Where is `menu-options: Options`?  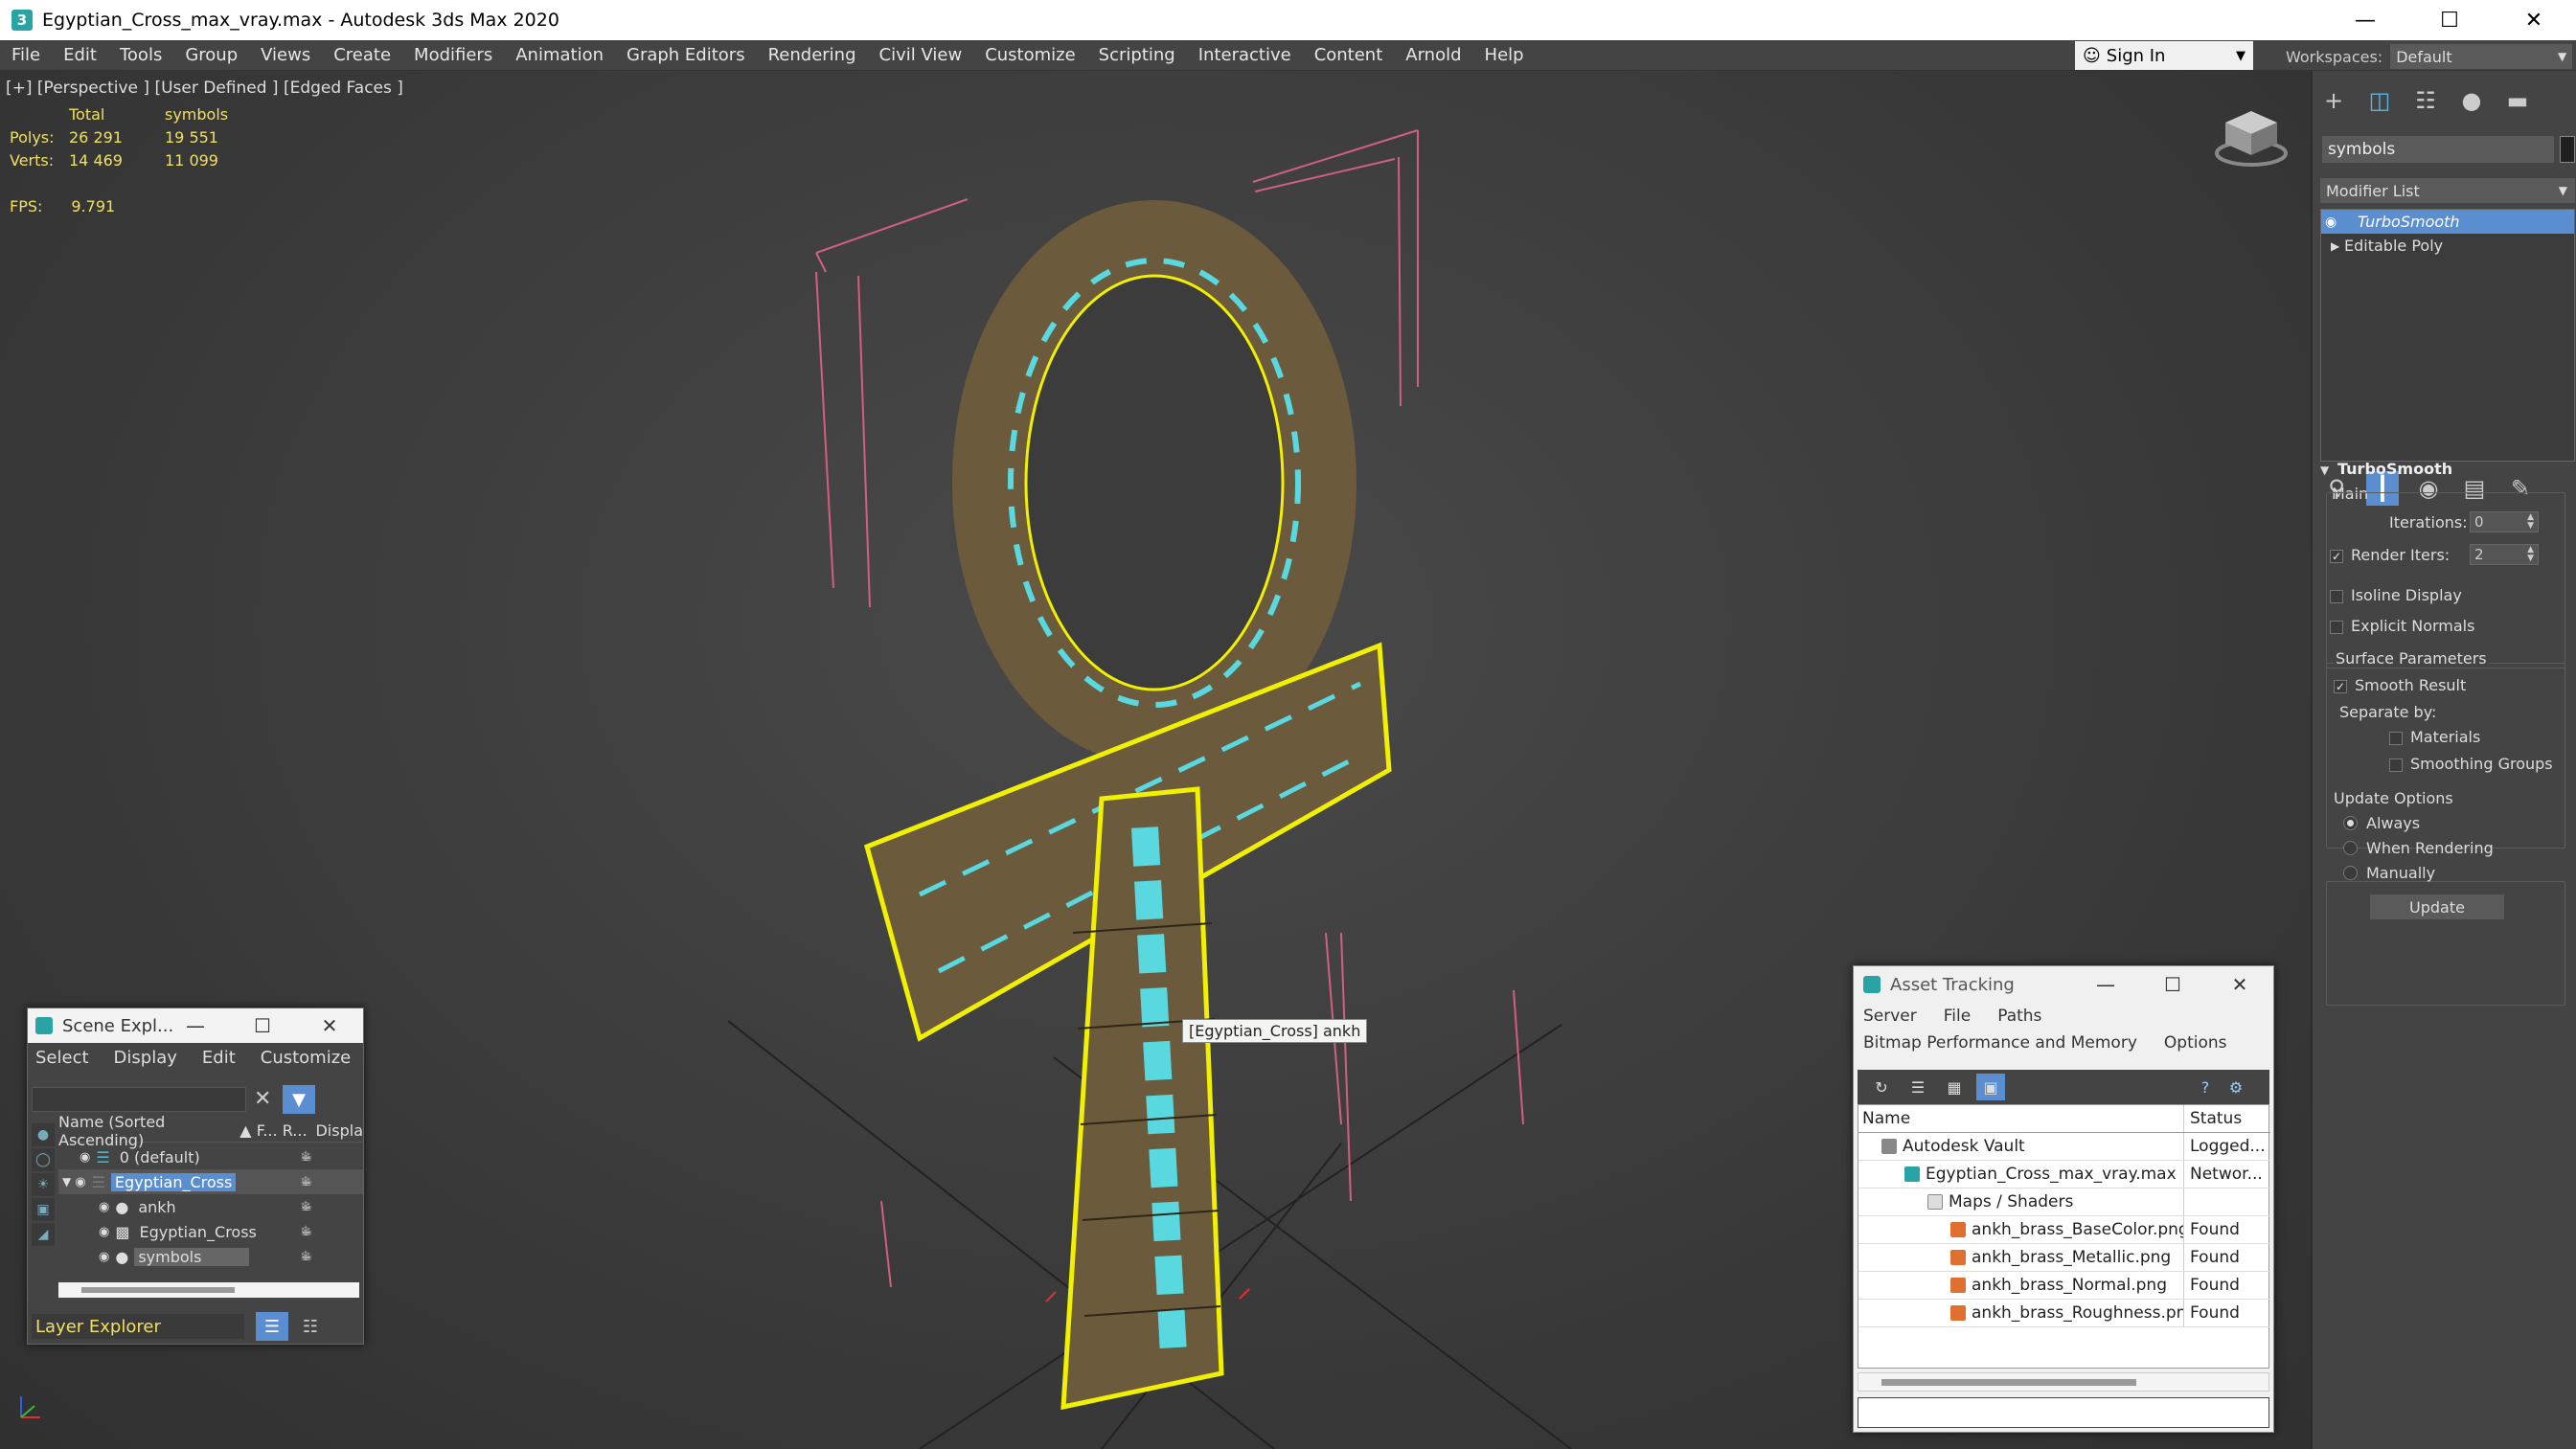
menu-options: Options is located at coordinates (2195, 1043).